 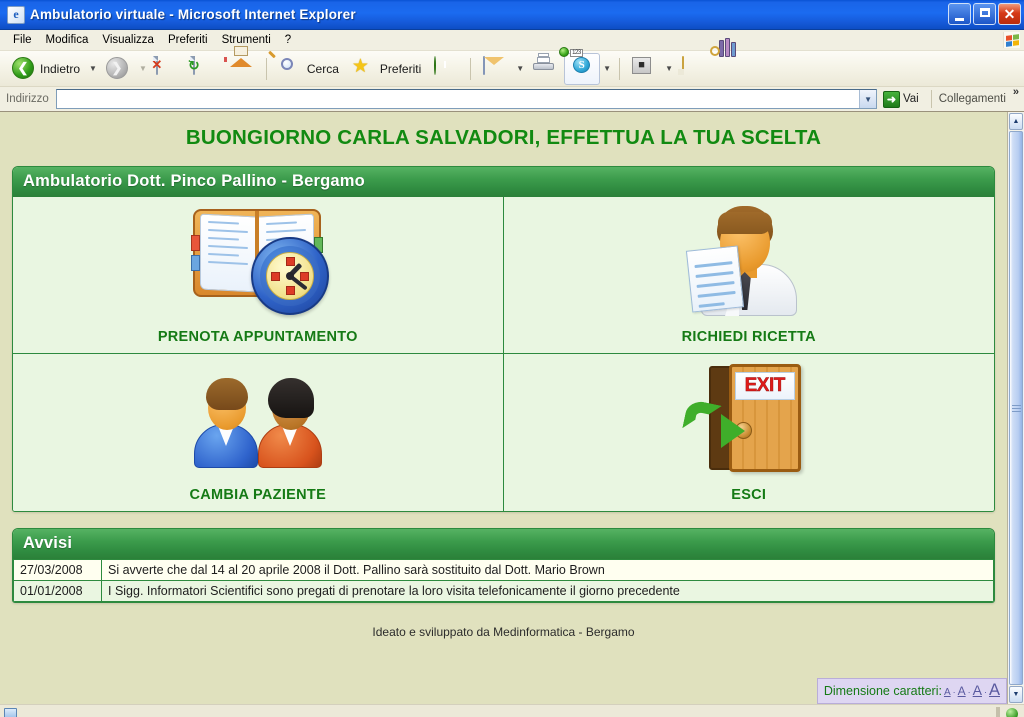 I want to click on note-icon, so click(x=694, y=68).